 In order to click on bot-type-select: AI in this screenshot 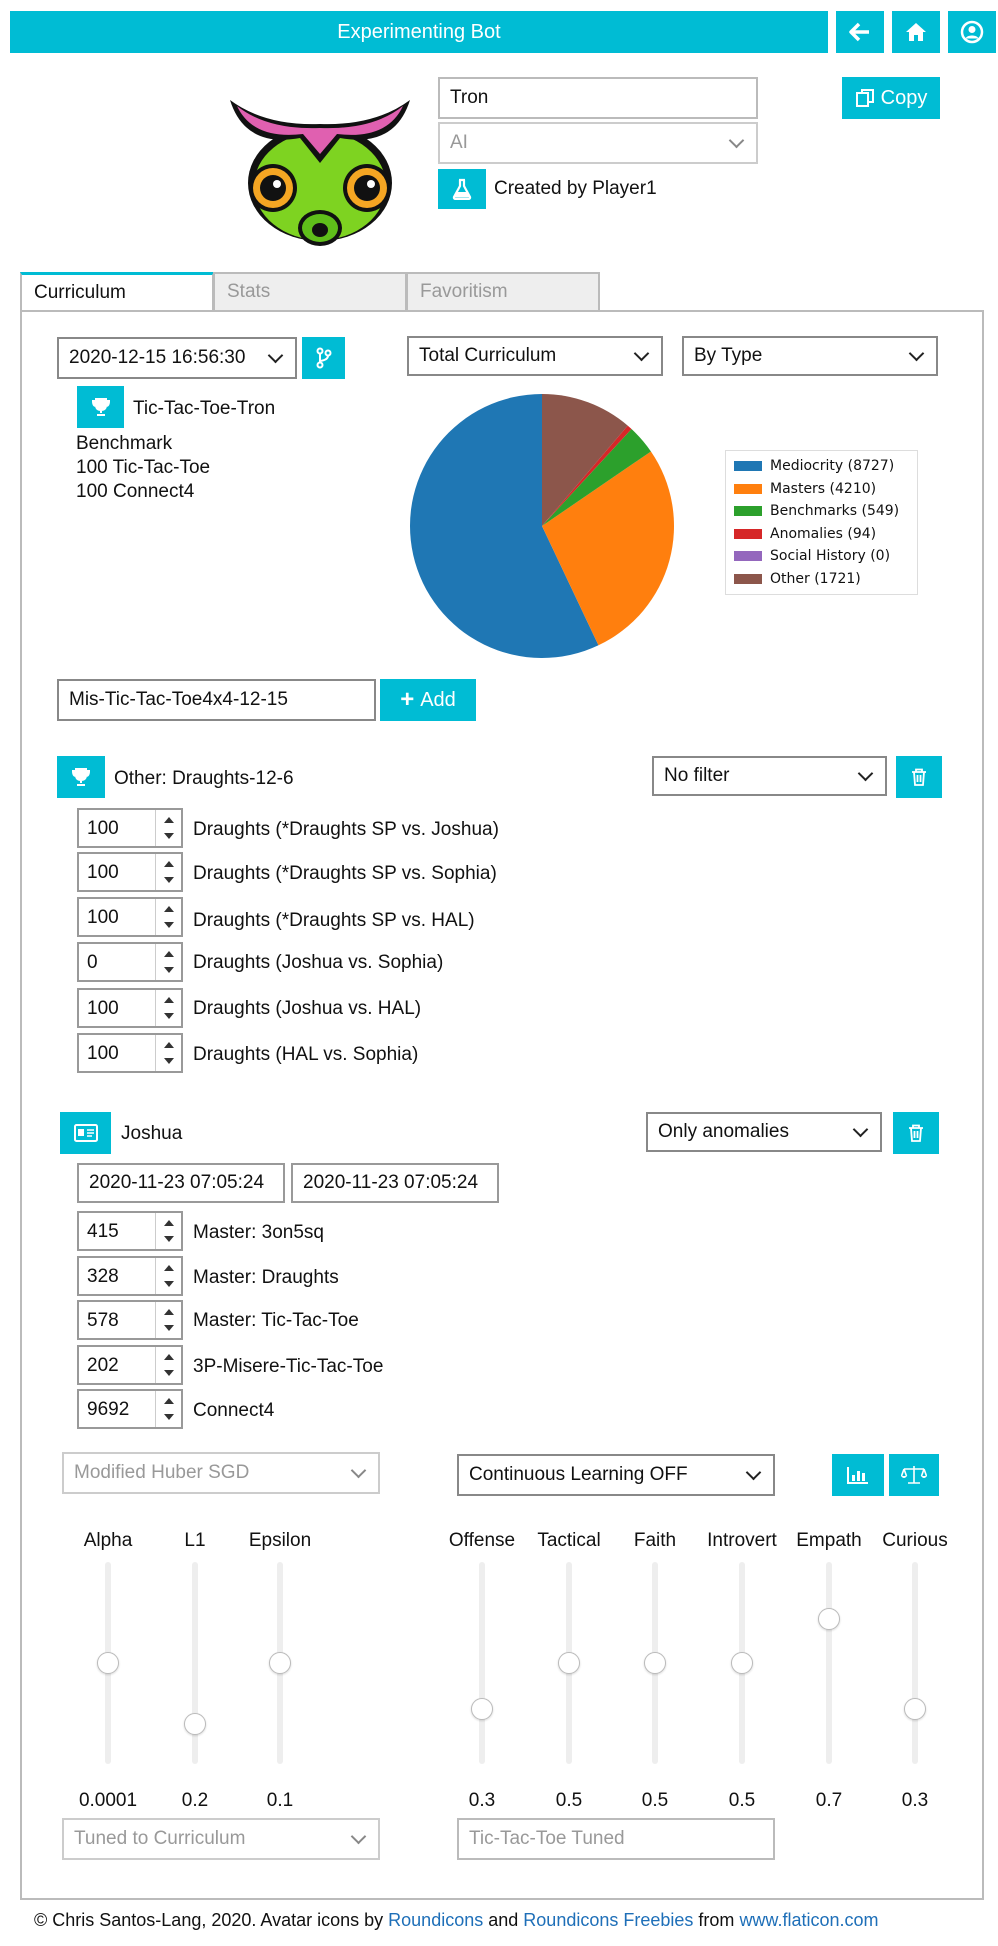, I will do `click(598, 143)`.